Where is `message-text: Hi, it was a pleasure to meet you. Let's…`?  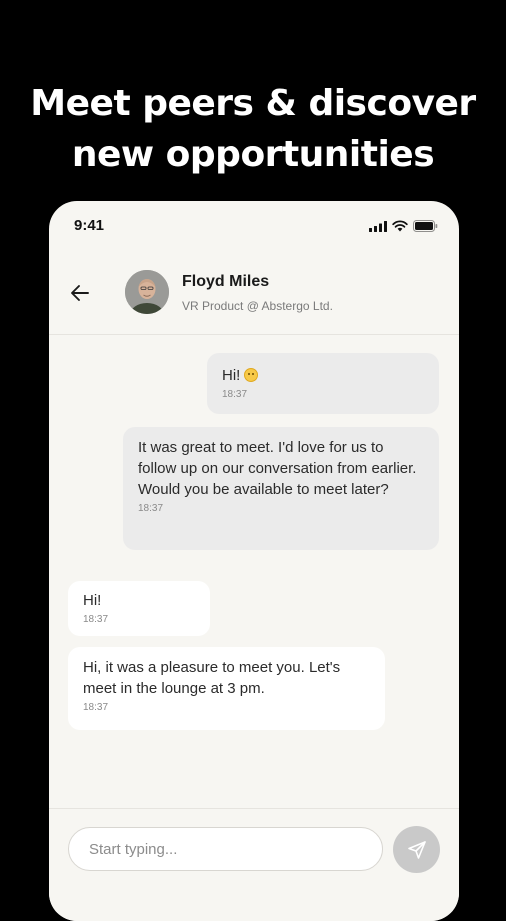
message-text: Hi, it was a pleasure to meet you. Let's… is located at coordinates (212, 678).